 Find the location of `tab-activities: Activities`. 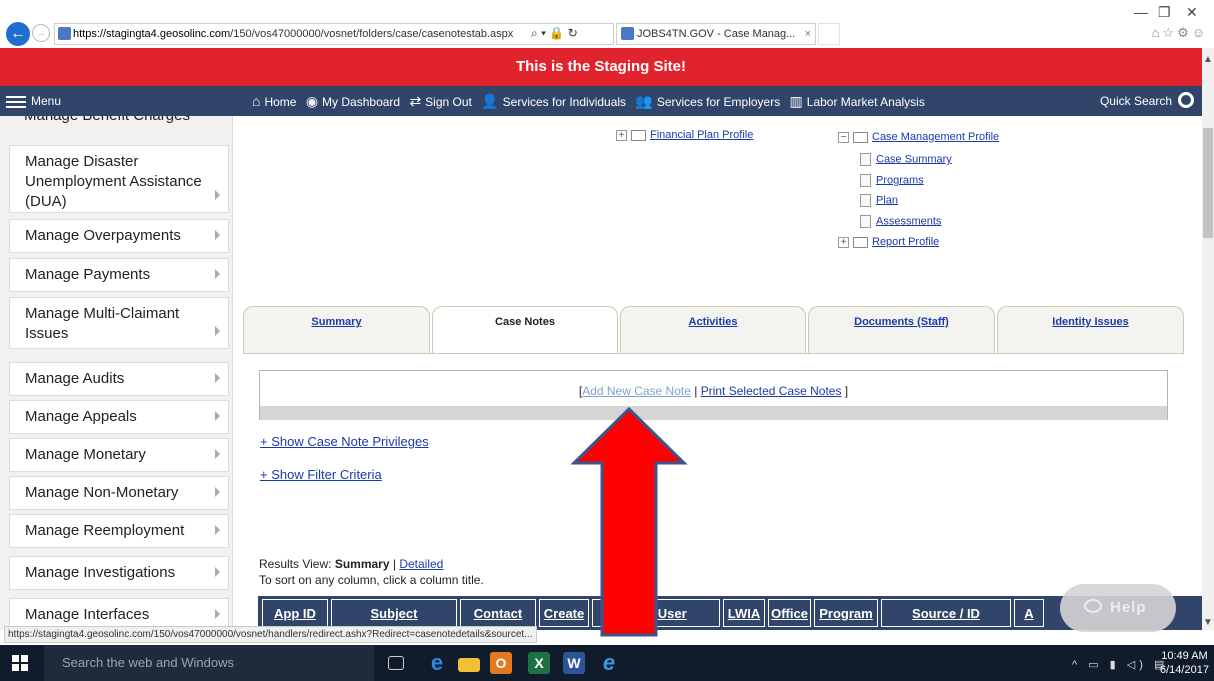

tab-activities: Activities is located at coordinates (713, 330).